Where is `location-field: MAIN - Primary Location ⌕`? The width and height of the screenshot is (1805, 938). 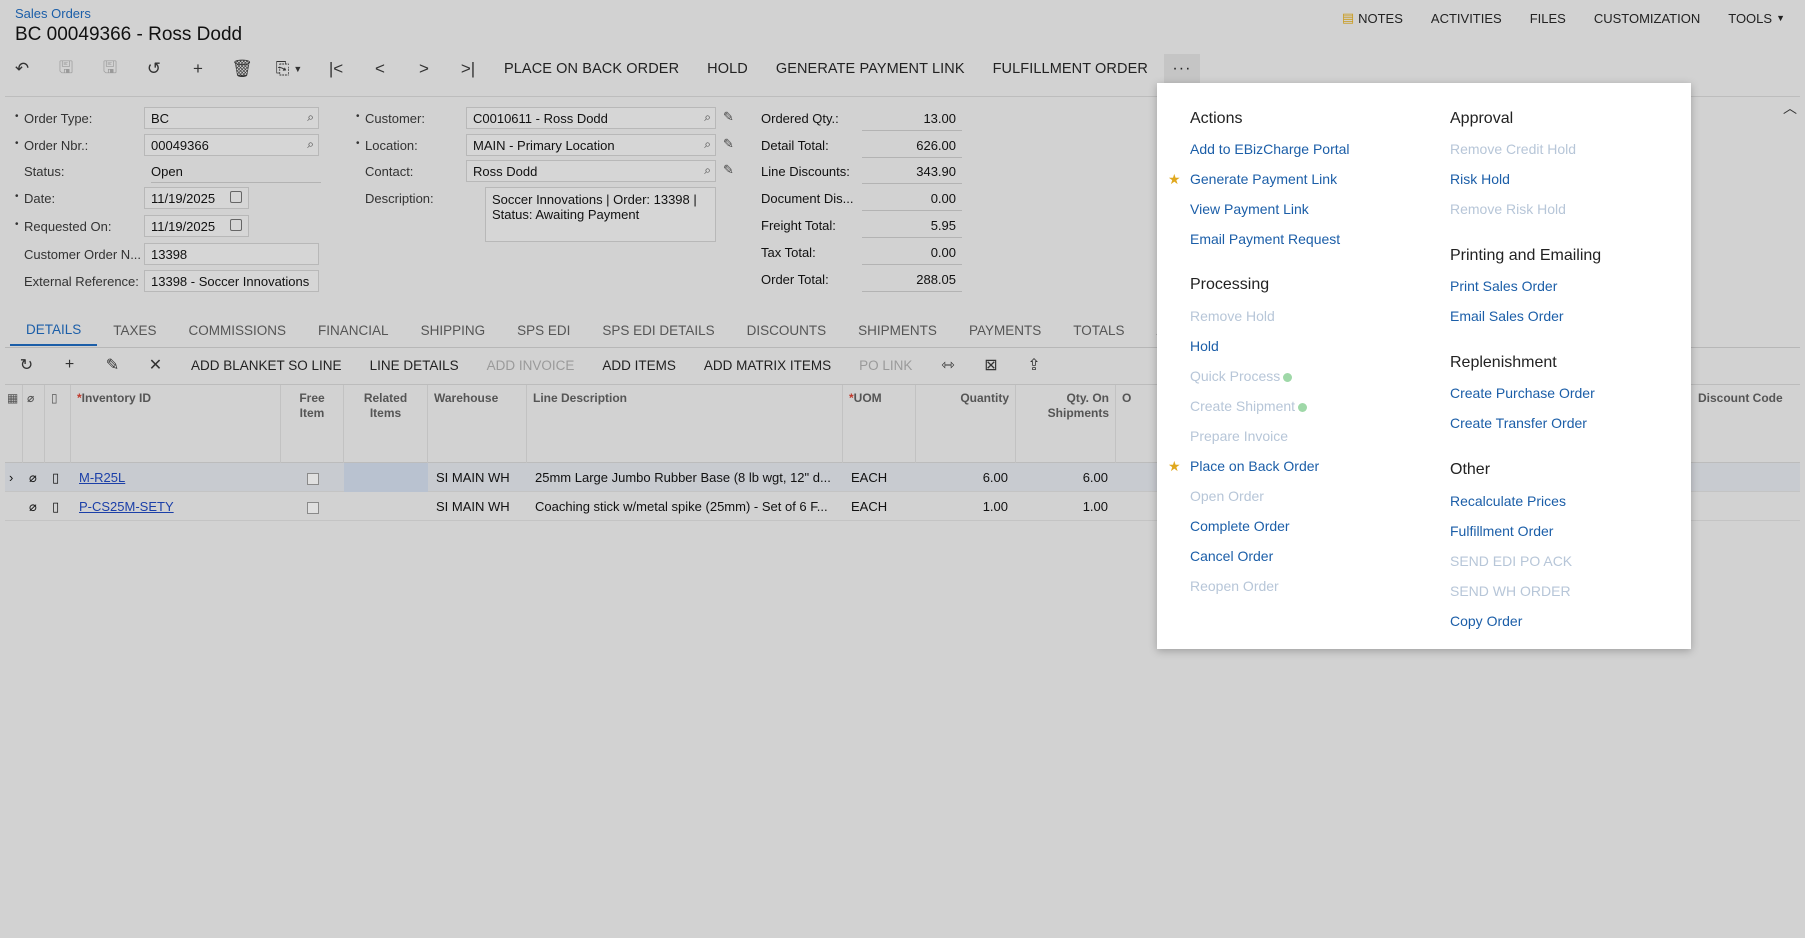 location-field: MAIN - Primary Location ⌕ is located at coordinates (591, 145).